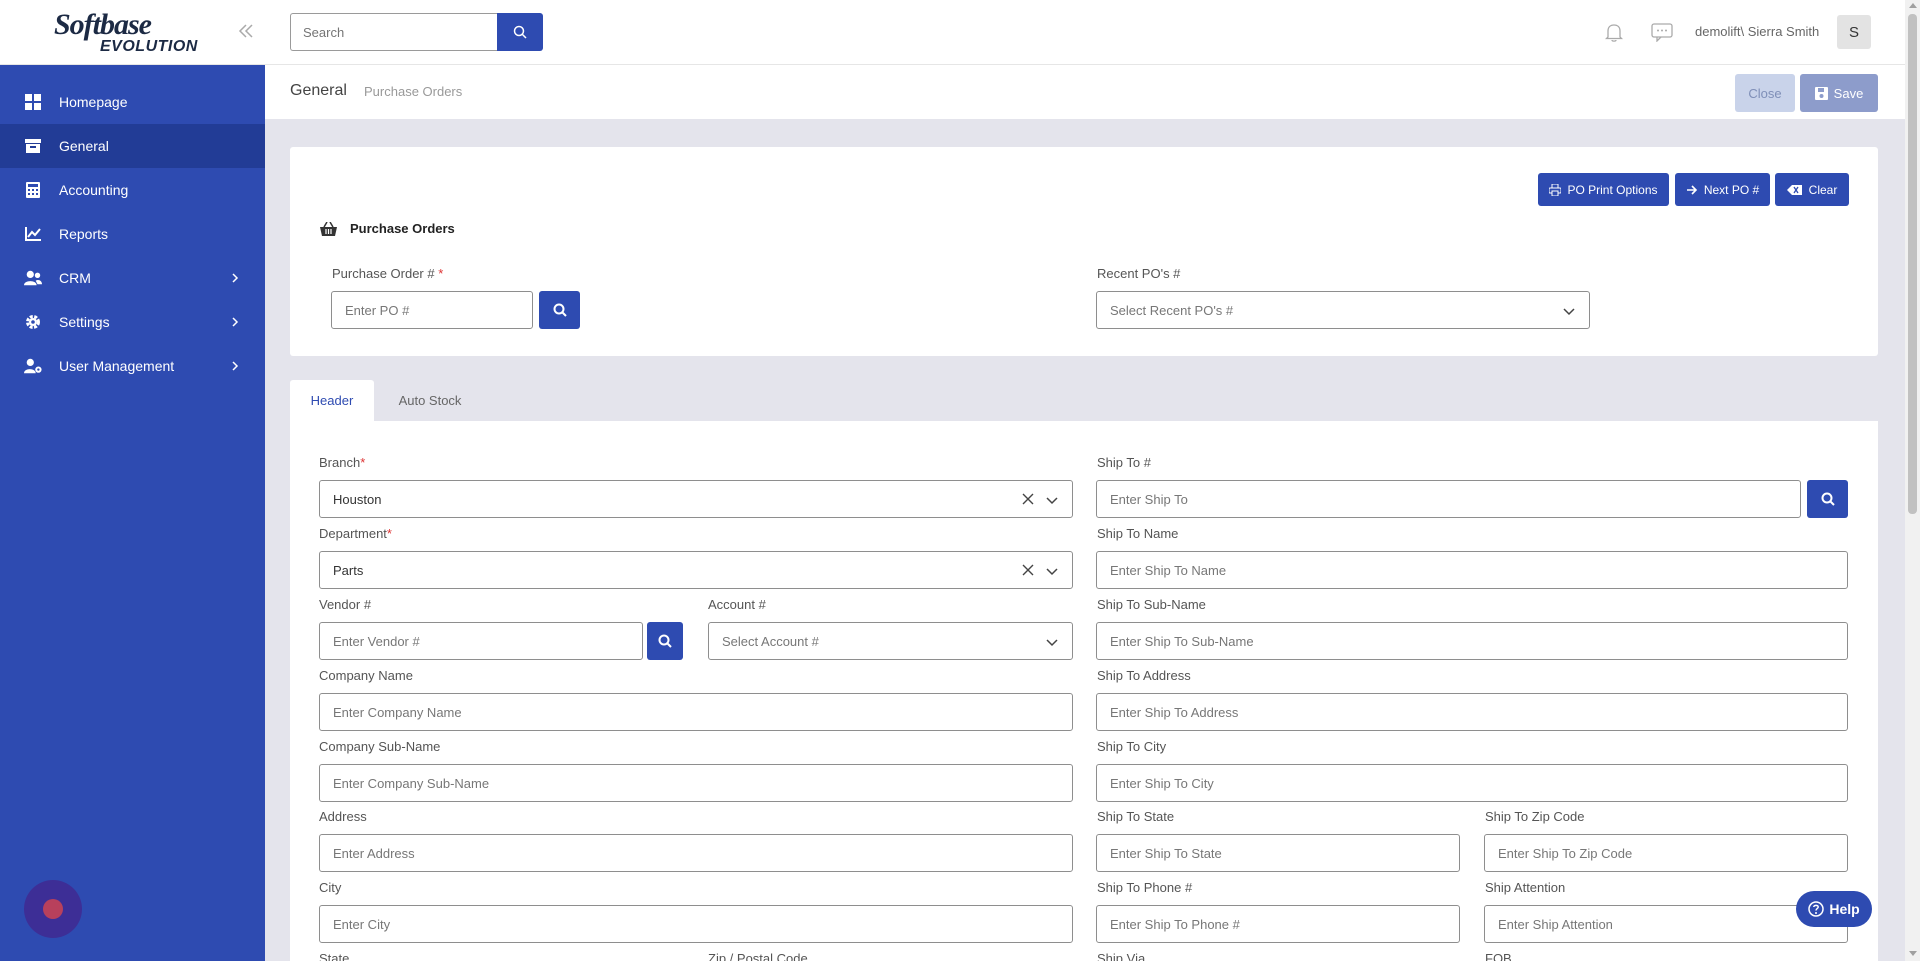 The height and width of the screenshot is (961, 1920). I want to click on scroll-down-icon, so click(1913, 953).